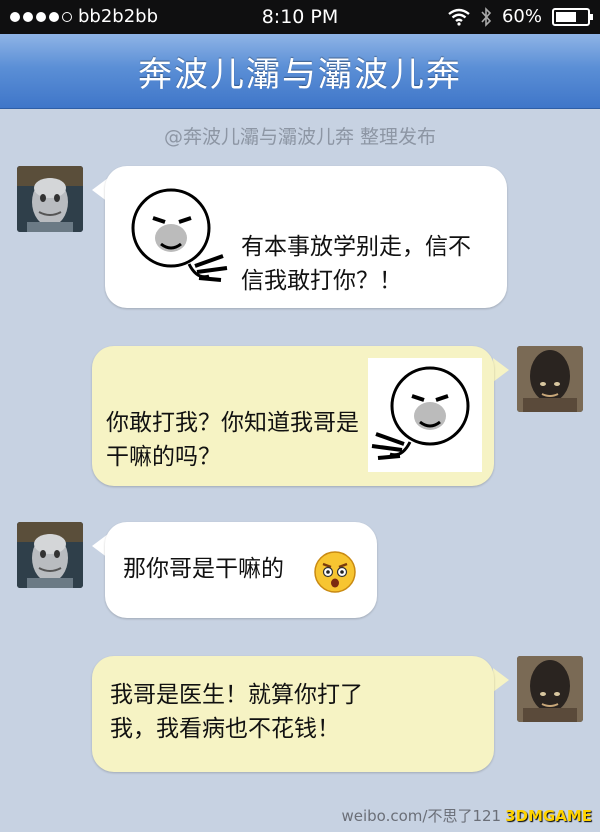 Image resolution: width=600 pixels, height=832 pixels. I want to click on shocked-face-emoji-icon, so click(335, 572).